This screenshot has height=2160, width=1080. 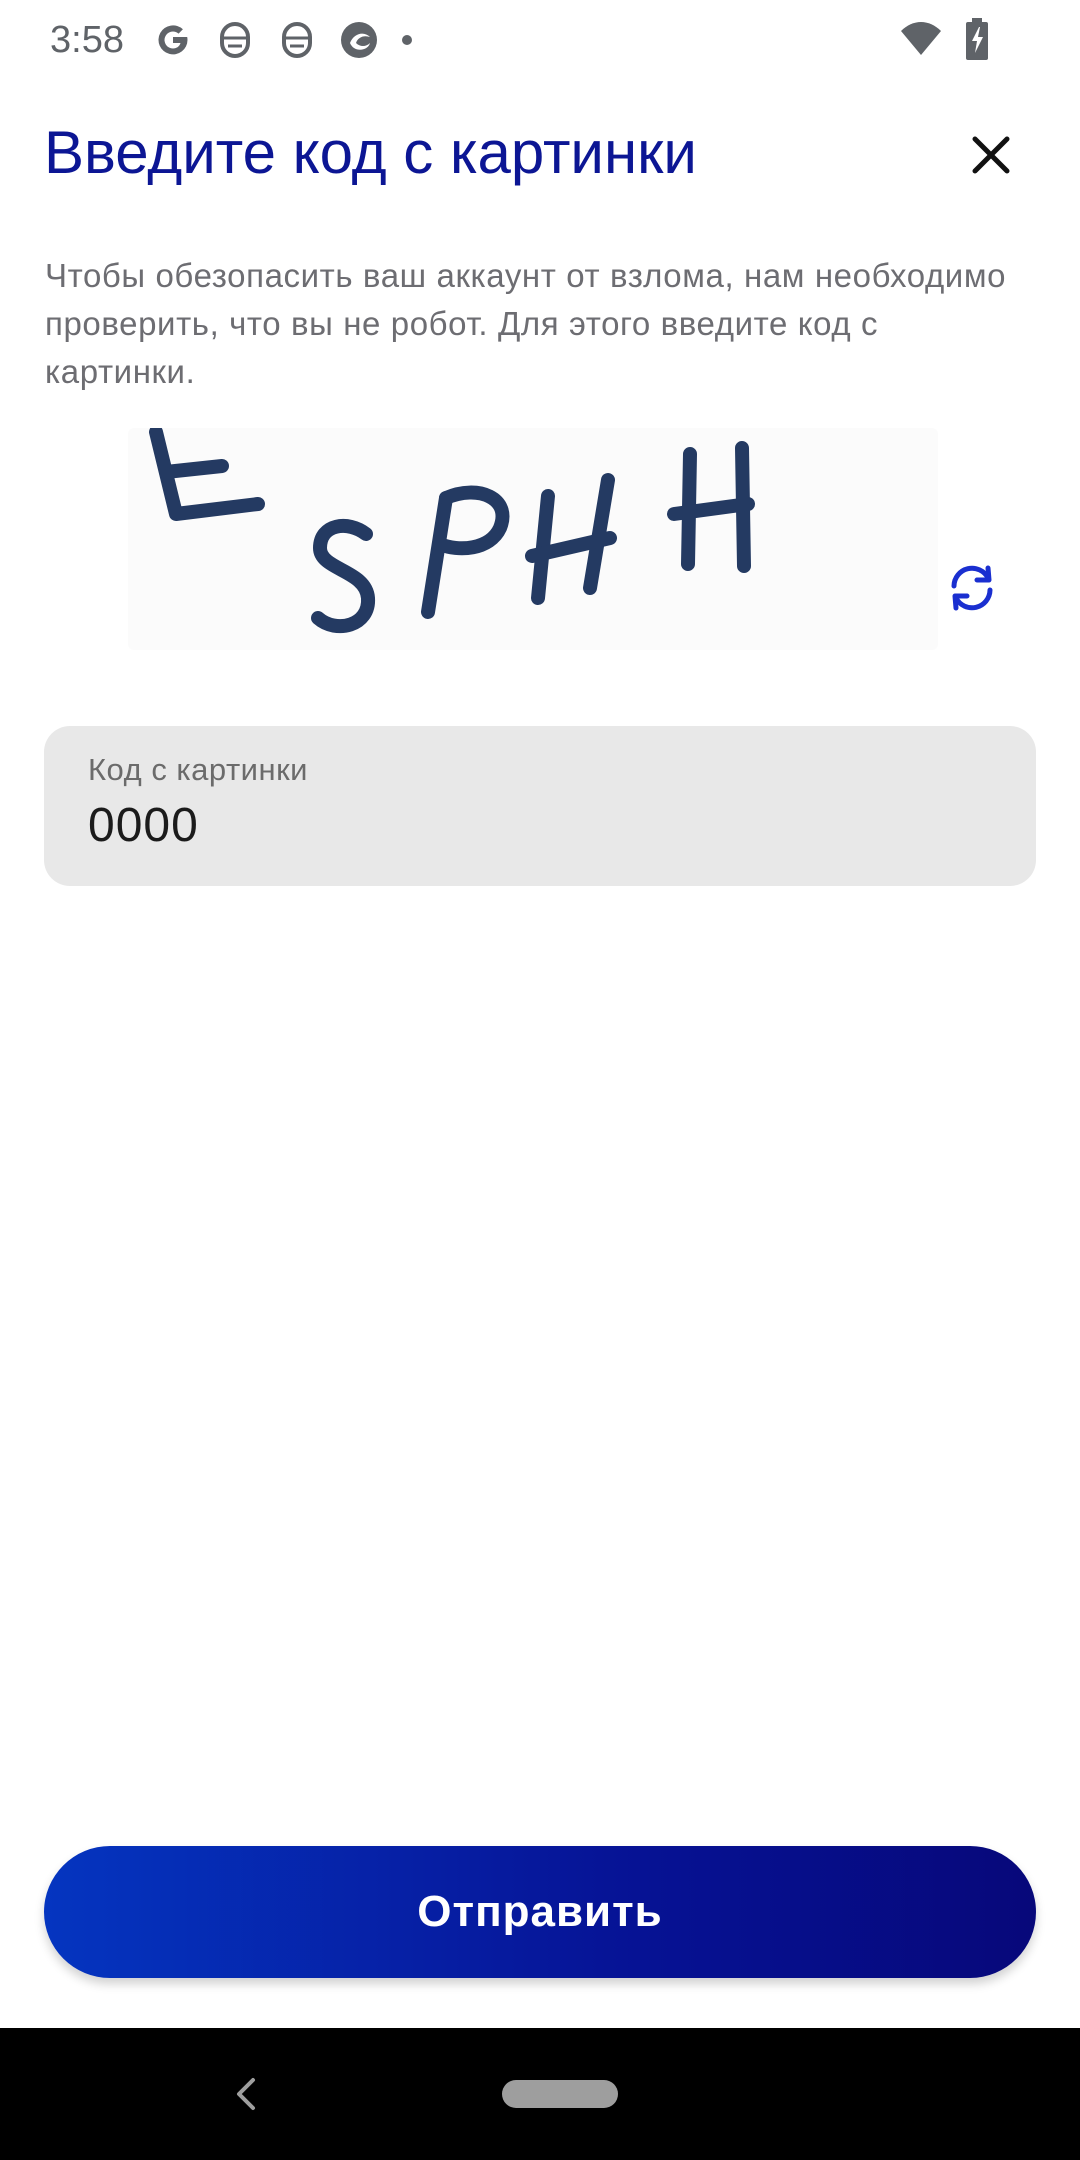 I want to click on wifi-icon, so click(x=921, y=39).